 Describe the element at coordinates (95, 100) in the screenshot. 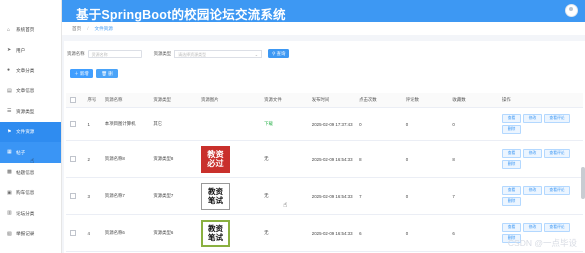

I see `col-index: 序号` at that location.